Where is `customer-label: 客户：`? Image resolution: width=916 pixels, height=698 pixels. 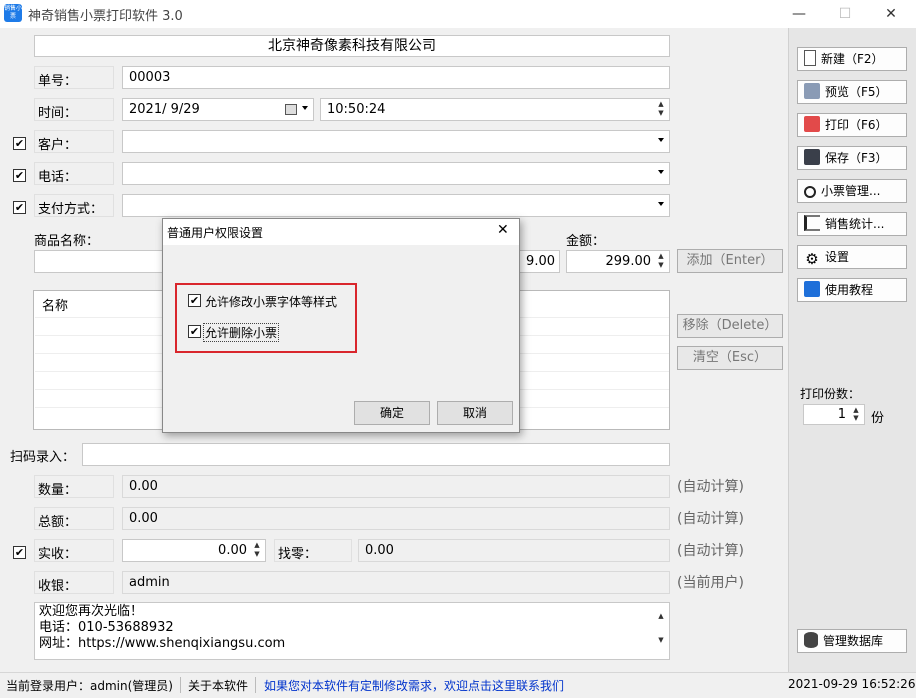 customer-label: 客户： is located at coordinates (74, 141).